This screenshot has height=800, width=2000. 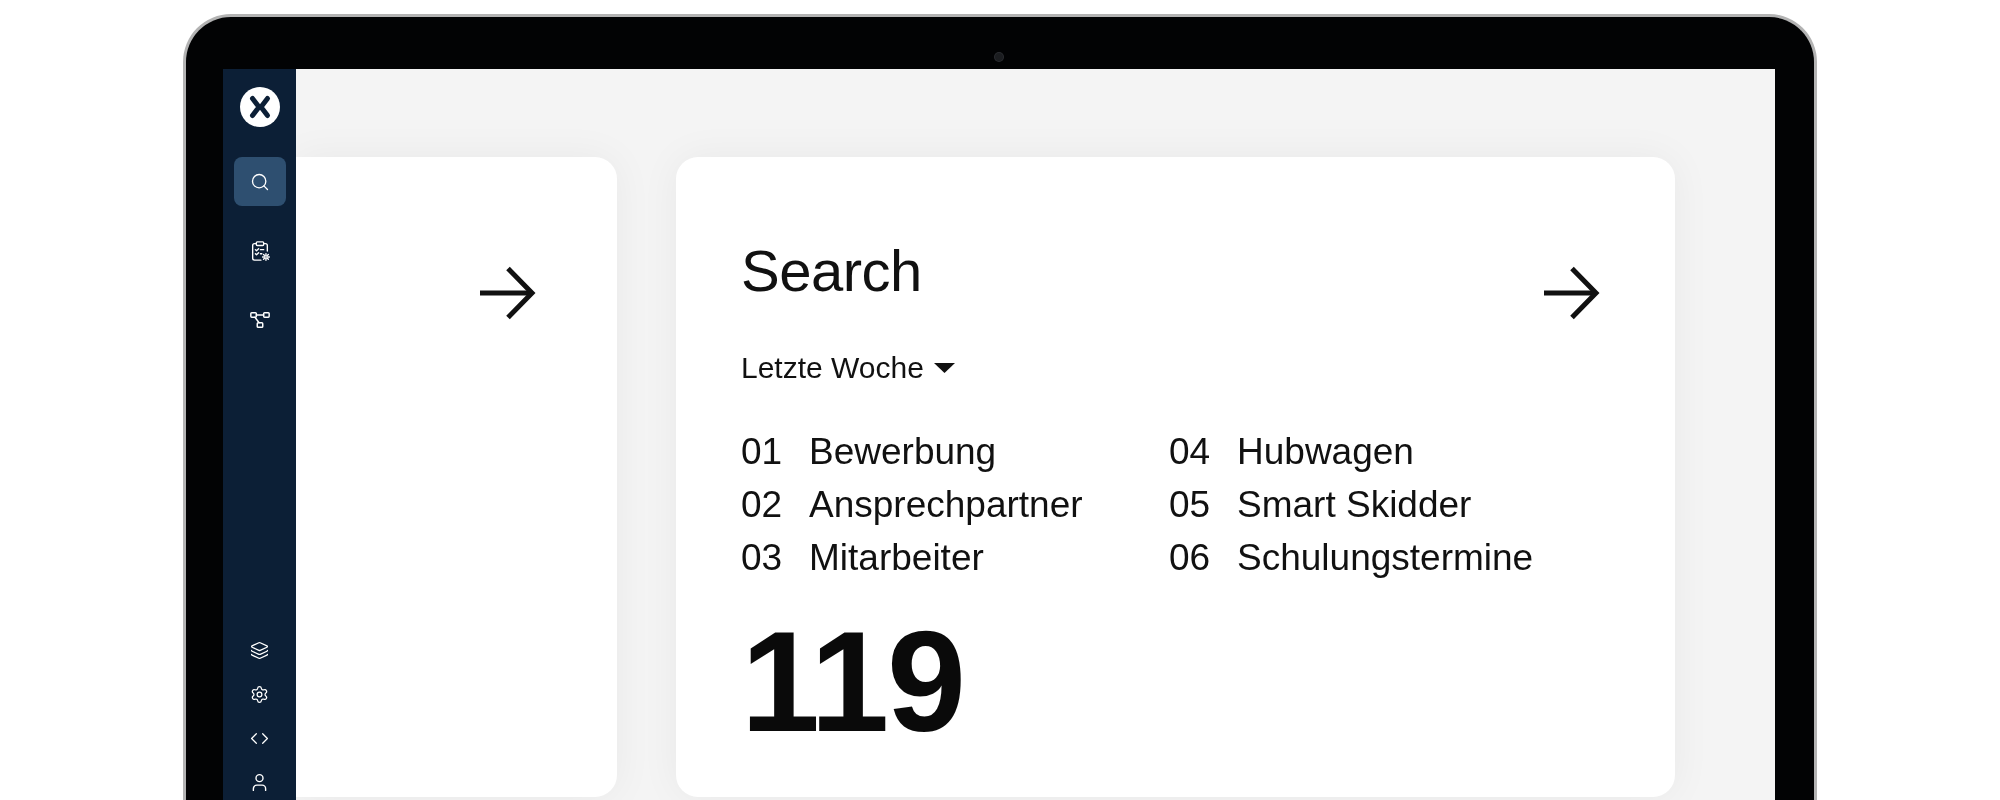 What do you see at coordinates (831, 271) in the screenshot?
I see `card-title: Search` at bounding box center [831, 271].